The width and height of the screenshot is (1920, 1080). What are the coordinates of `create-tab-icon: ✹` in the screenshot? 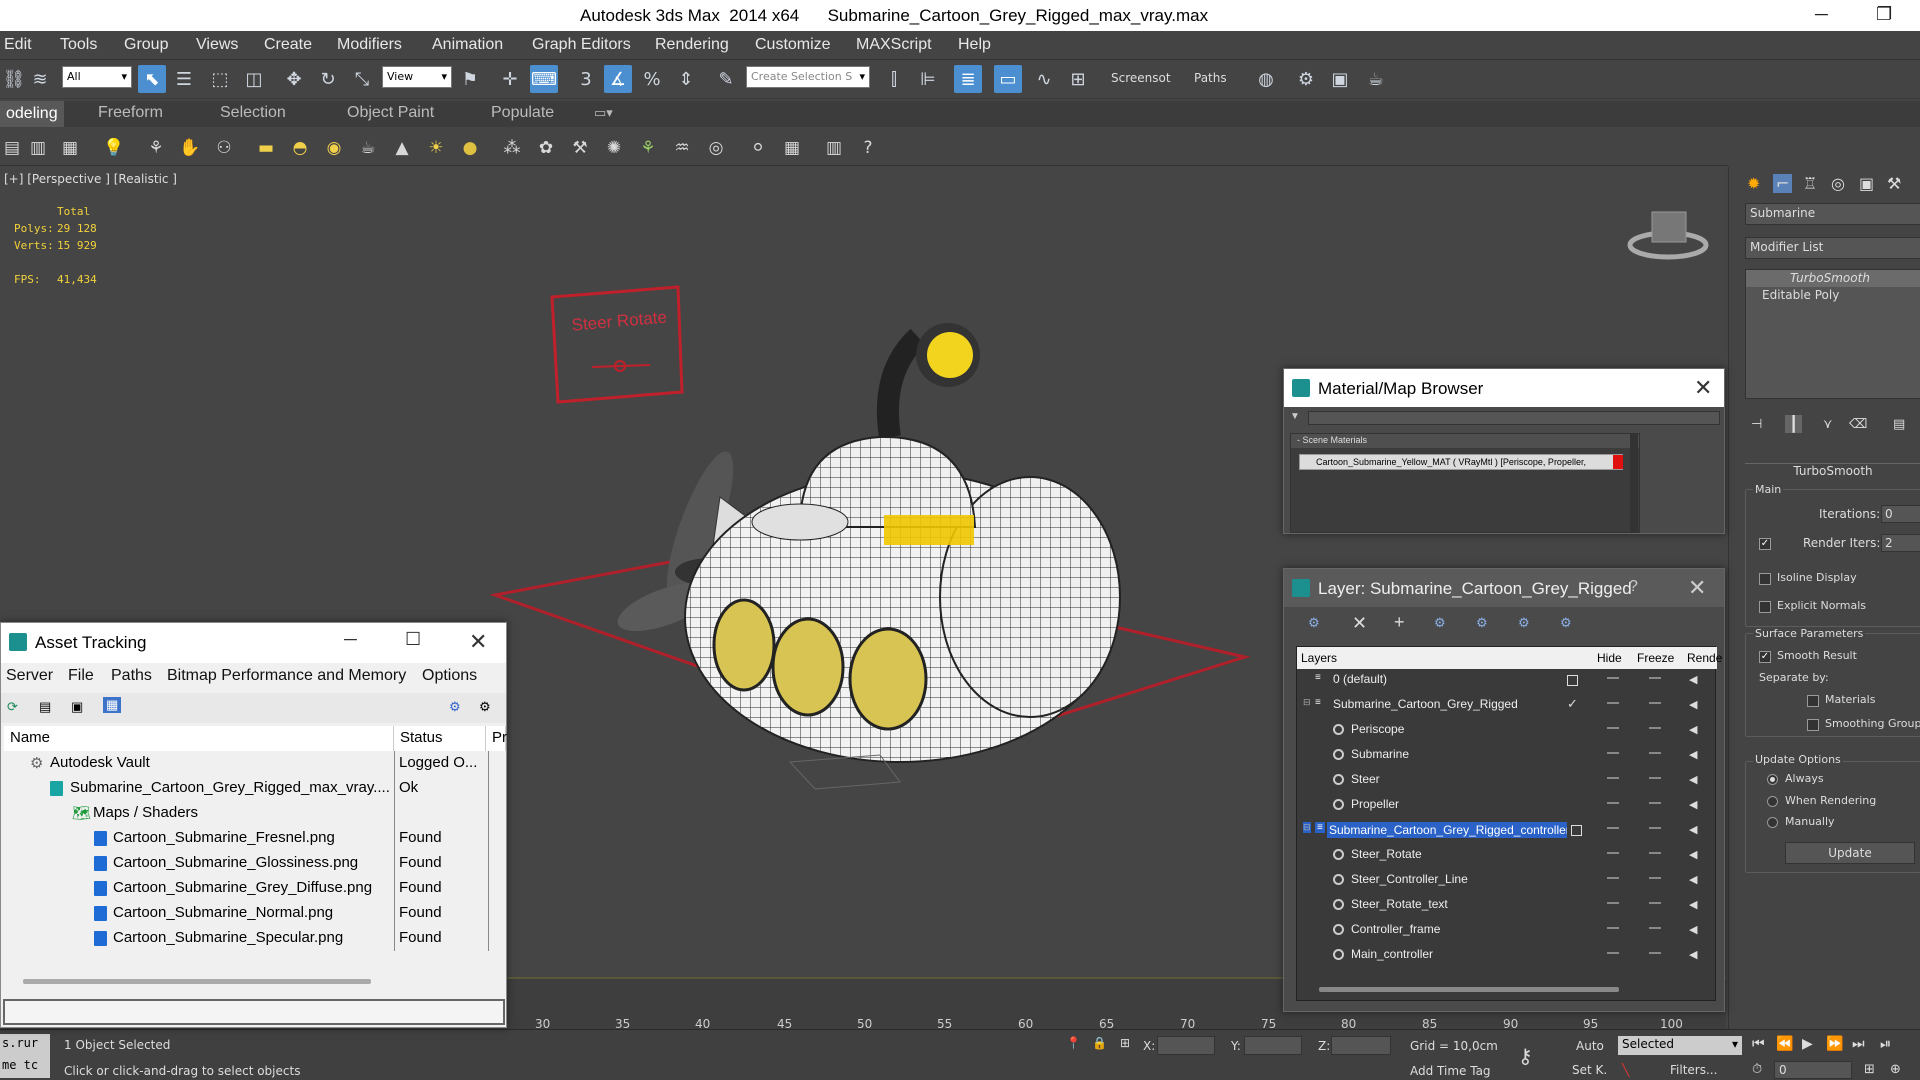 It's located at (1753, 183).